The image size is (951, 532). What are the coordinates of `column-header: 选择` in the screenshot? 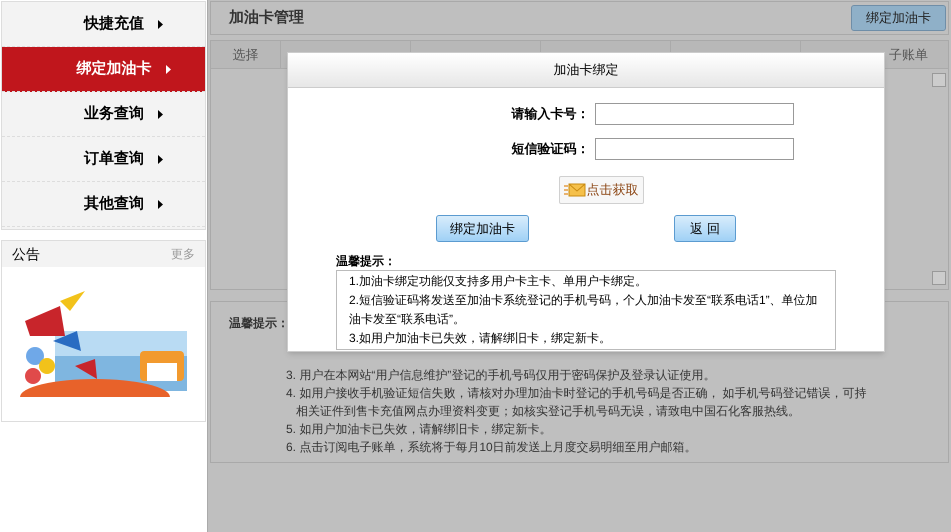 It's located at (245, 55).